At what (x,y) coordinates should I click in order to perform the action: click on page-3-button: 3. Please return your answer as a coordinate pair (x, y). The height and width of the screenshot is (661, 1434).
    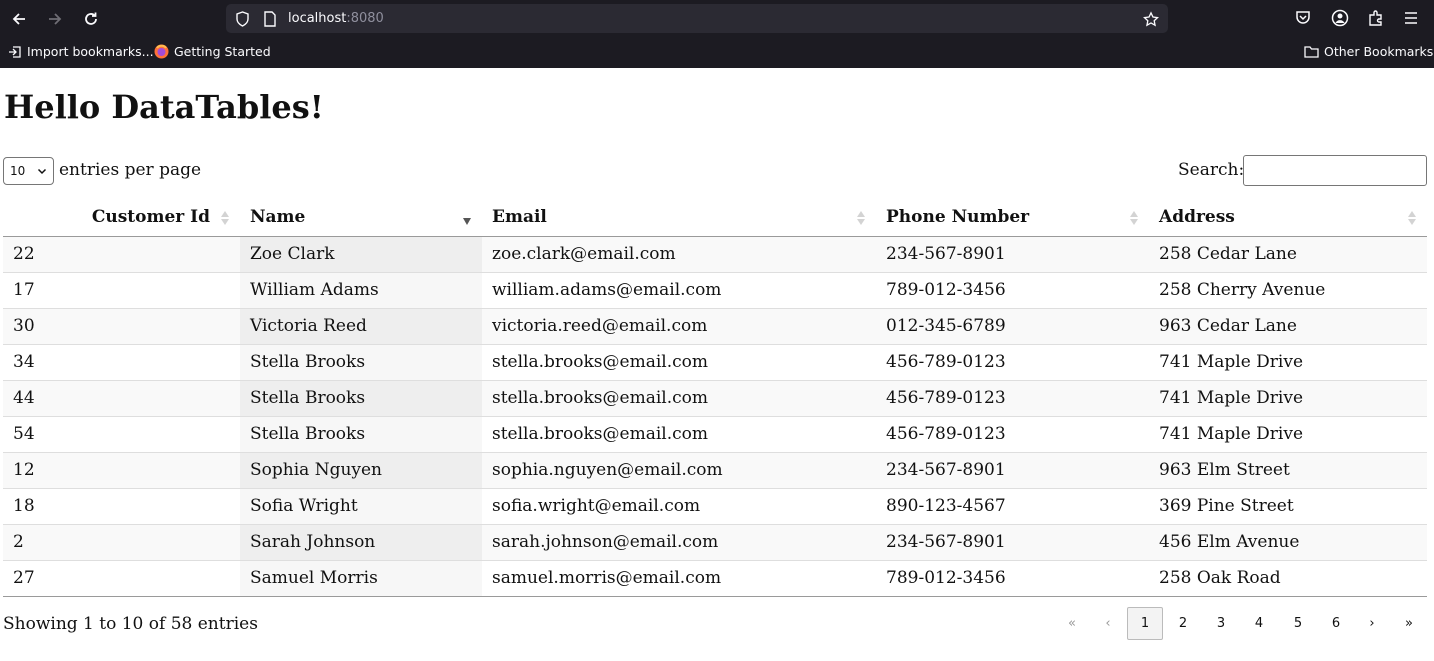
    Looking at the image, I should click on (1221, 623).